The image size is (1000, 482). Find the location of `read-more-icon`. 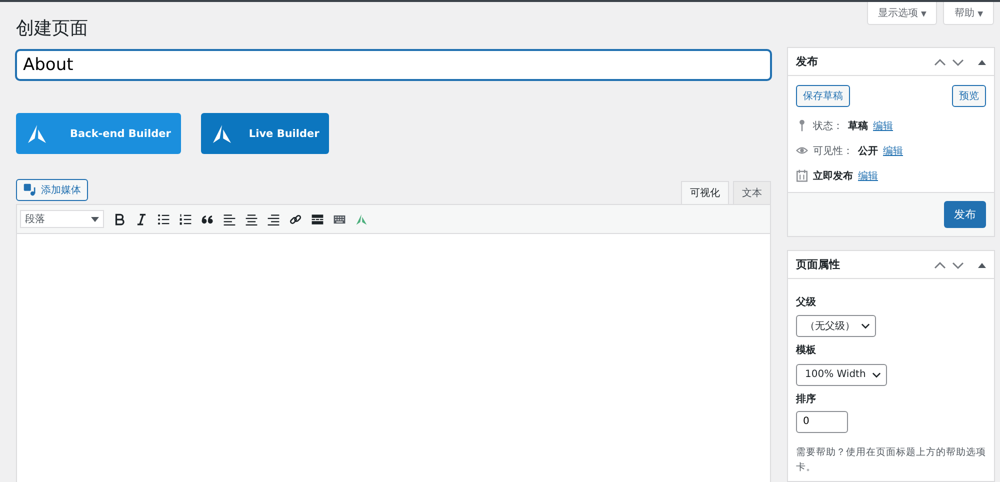

read-more-icon is located at coordinates (317, 219).